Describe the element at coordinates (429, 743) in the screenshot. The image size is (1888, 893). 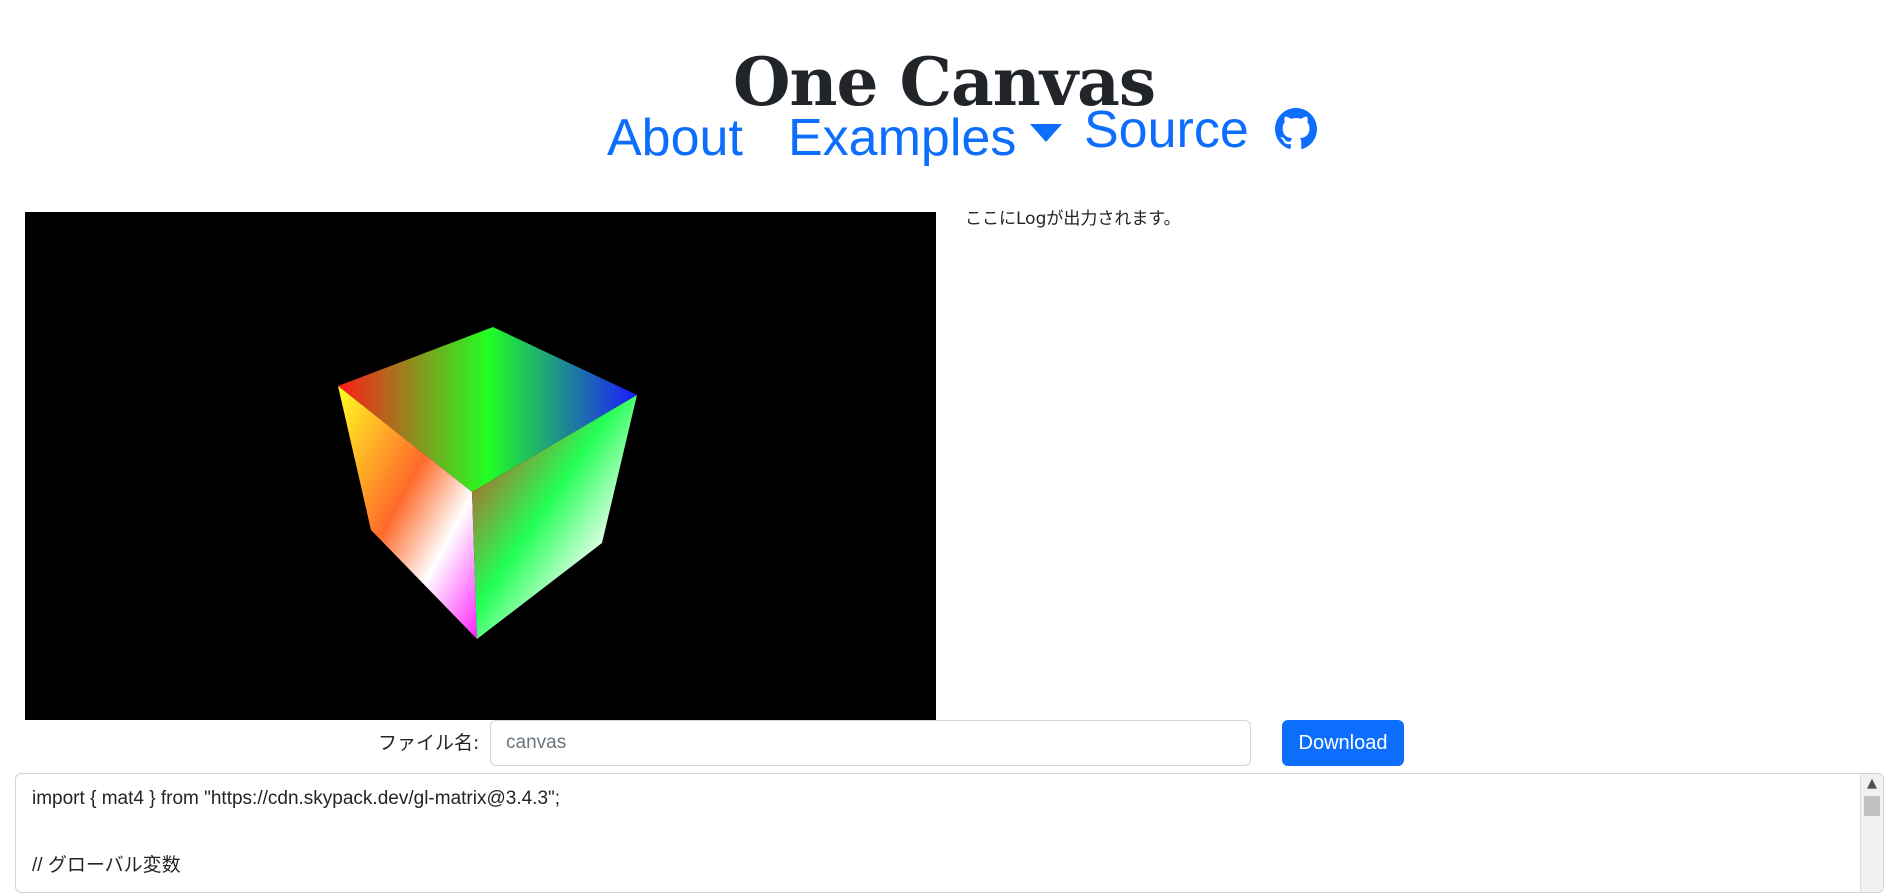
I see `filename-label: ファイル名:` at that location.